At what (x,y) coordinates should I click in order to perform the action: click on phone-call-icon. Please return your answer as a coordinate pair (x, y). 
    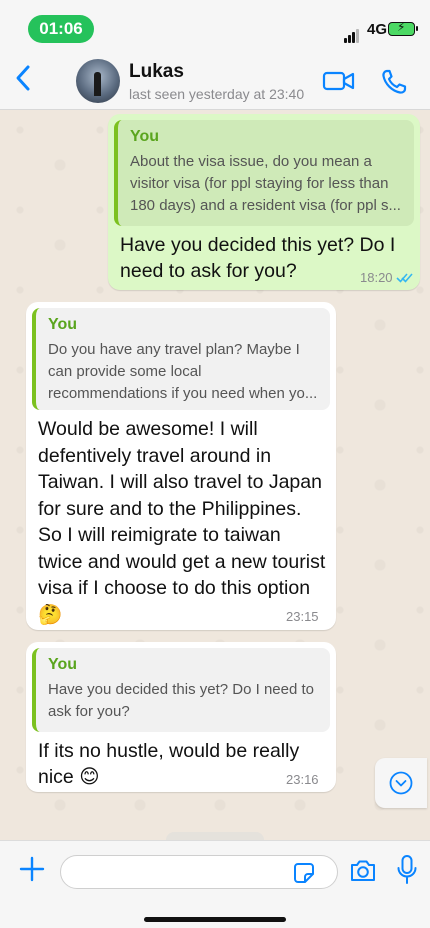
    Looking at the image, I should click on (394, 82).